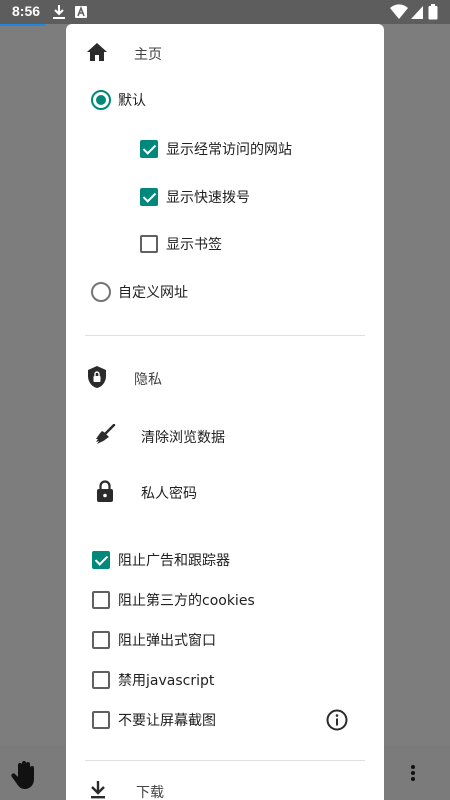  What do you see at coordinates (169, 494) in the screenshot?
I see `private-password-label: 私人密码` at bounding box center [169, 494].